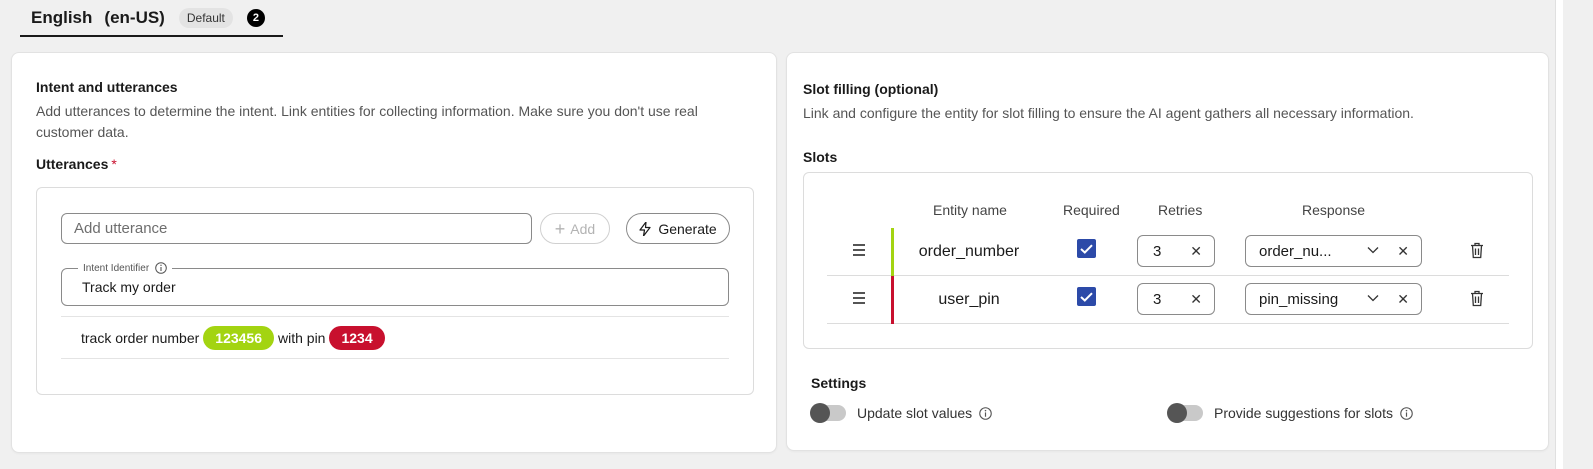 The width and height of the screenshot is (1593, 469). I want to click on plus-icon: +, so click(560, 228).